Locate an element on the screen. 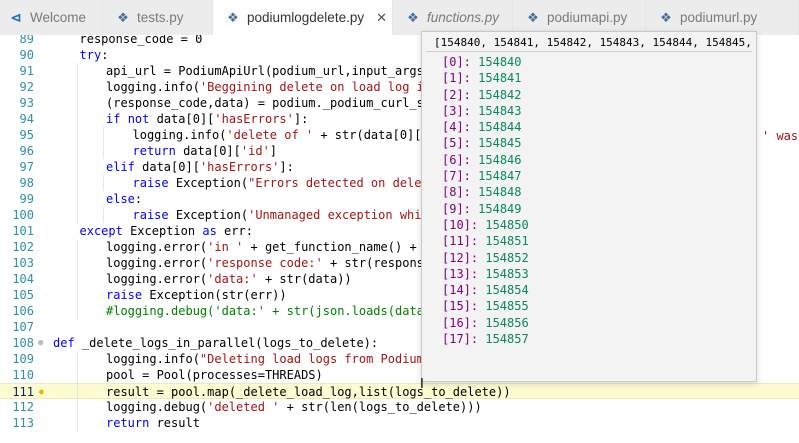  line-number: 100 is located at coordinates (23, 215).